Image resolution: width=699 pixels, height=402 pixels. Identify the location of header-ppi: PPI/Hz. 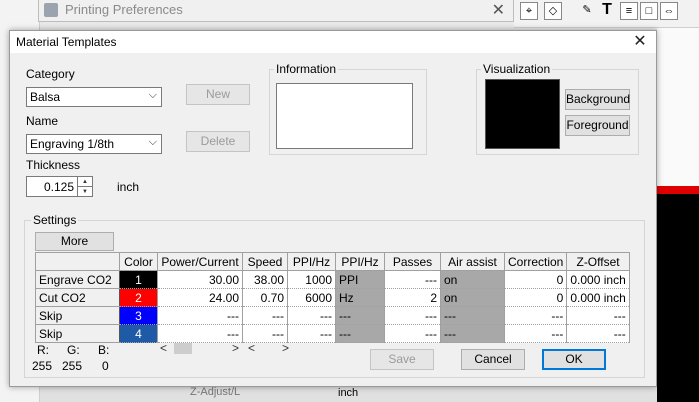
(311, 261).